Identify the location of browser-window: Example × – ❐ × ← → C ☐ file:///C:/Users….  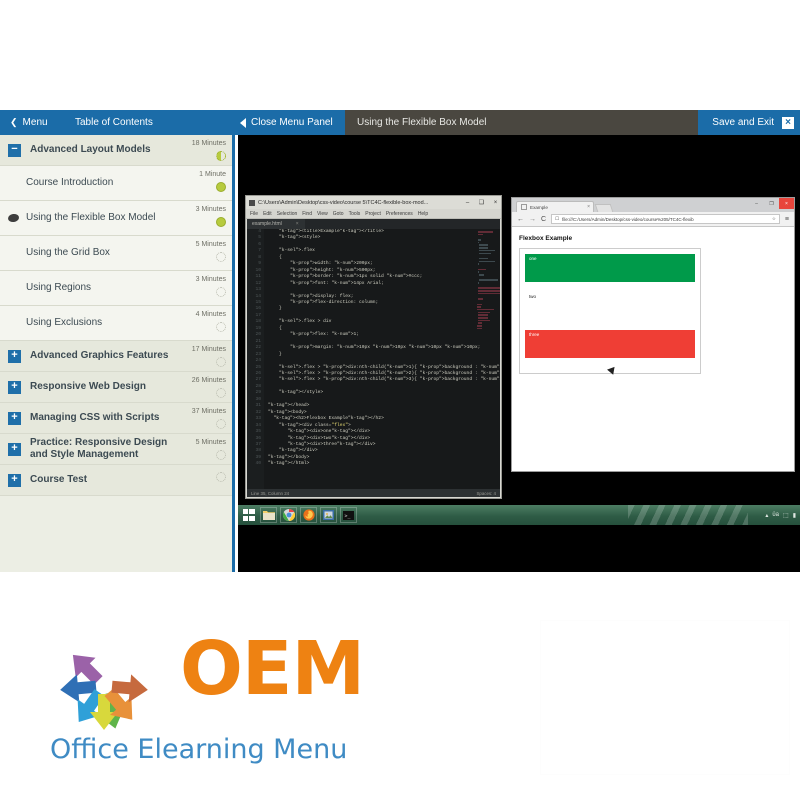
(653, 334).